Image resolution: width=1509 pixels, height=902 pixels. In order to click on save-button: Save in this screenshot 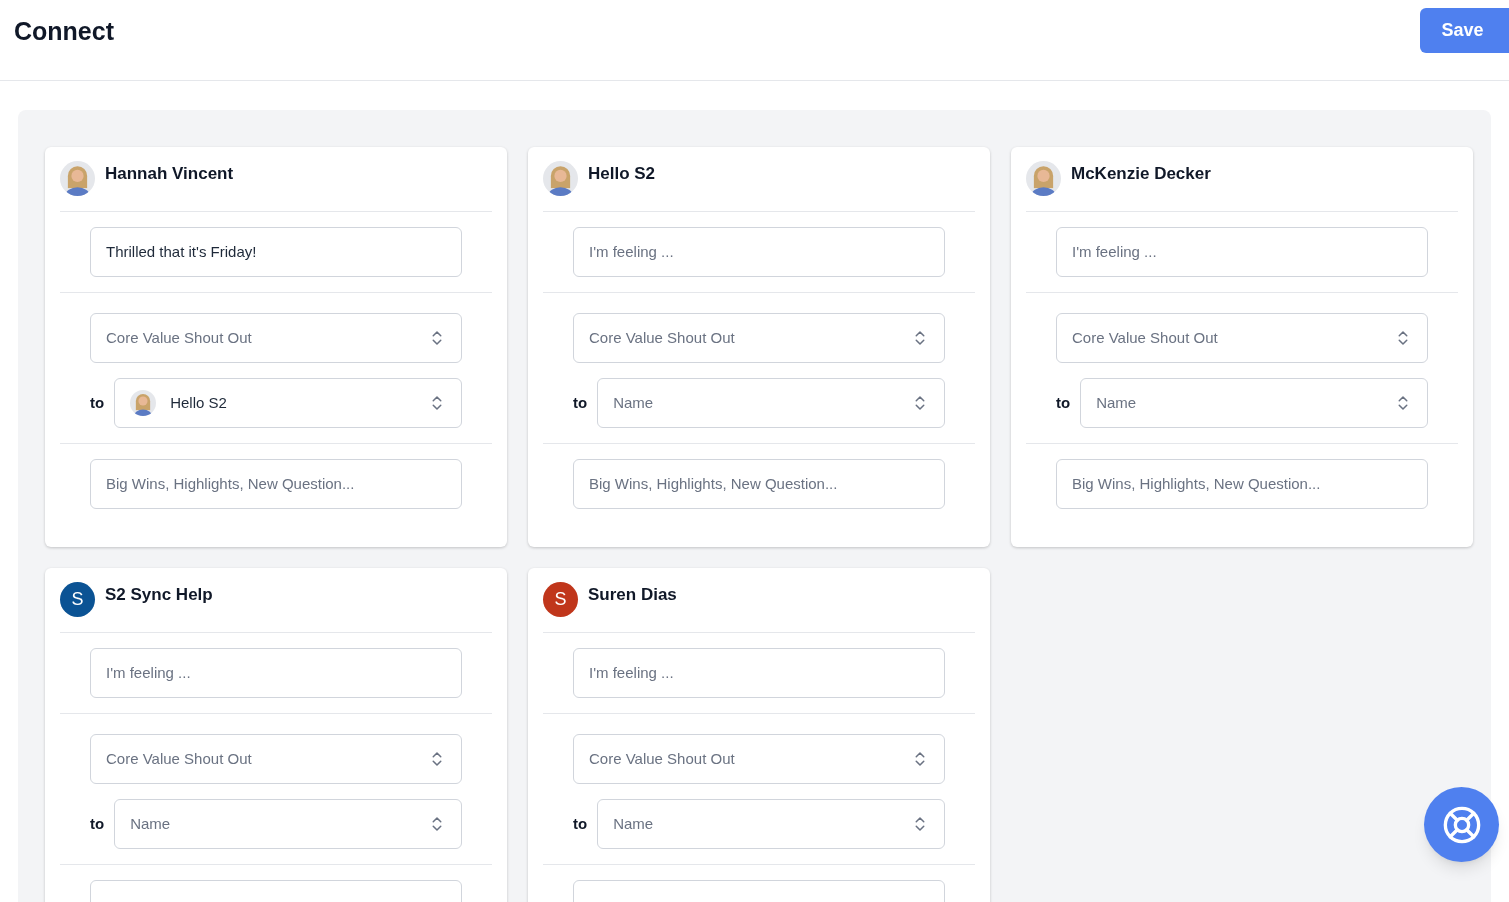, I will do `click(1464, 30)`.